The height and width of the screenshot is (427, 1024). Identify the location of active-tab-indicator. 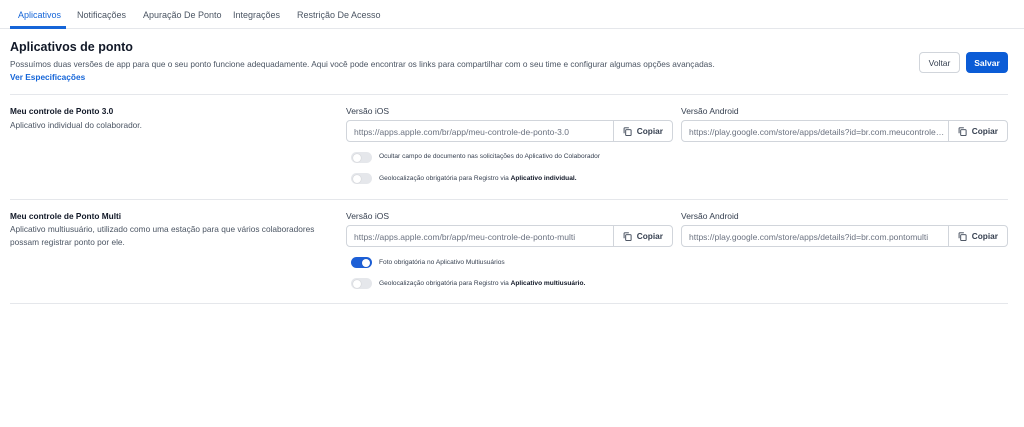
(38, 27).